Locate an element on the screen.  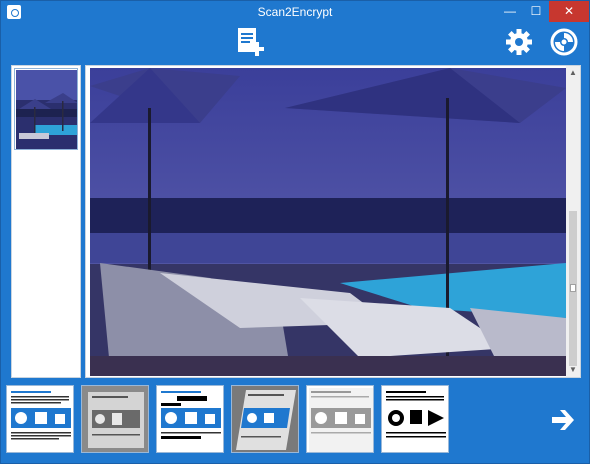
scroll-grip is located at coordinates (573, 288).